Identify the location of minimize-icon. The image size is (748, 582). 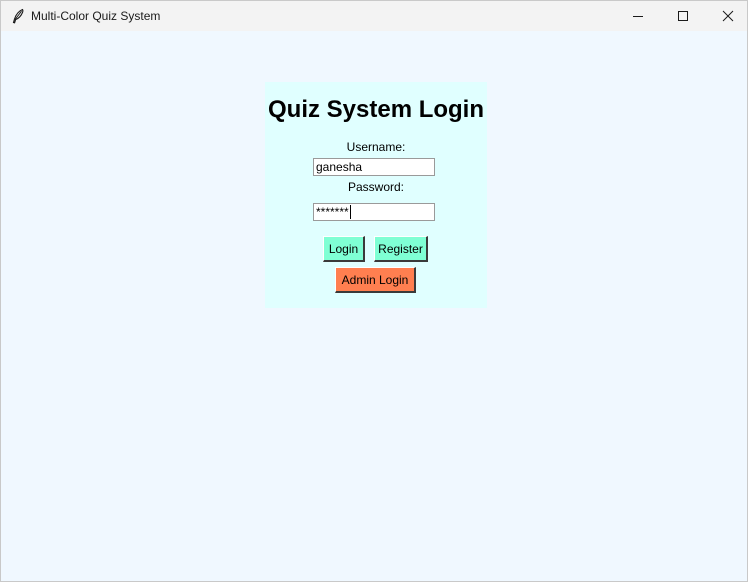
(638, 16).